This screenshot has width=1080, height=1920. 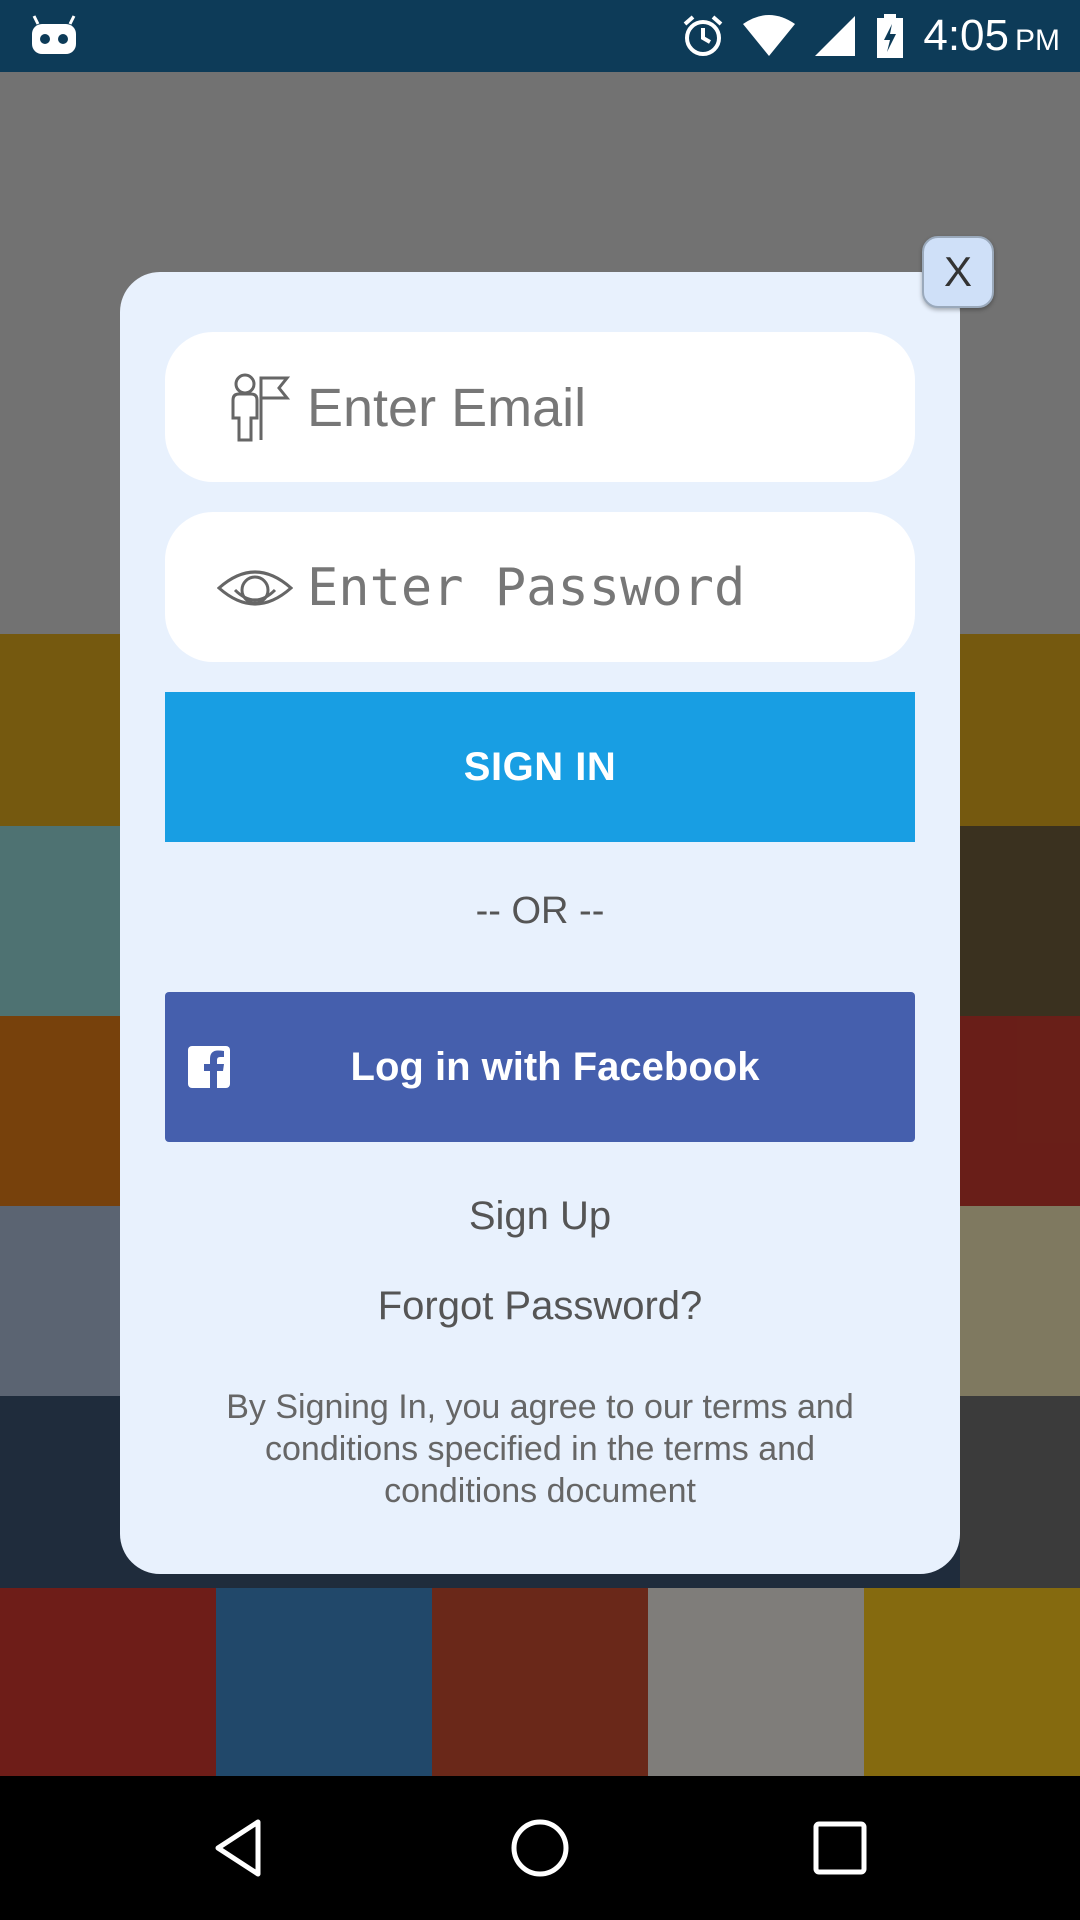 What do you see at coordinates (540, 1216) in the screenshot?
I see `sign-up-link: Sign Up` at bounding box center [540, 1216].